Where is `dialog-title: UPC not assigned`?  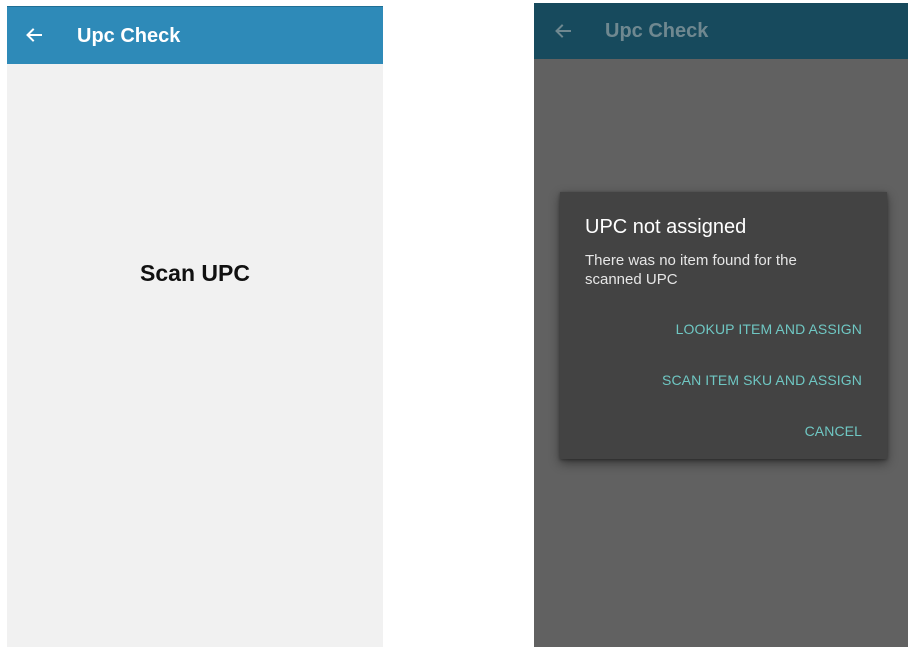 dialog-title: UPC not assigned is located at coordinates (666, 227).